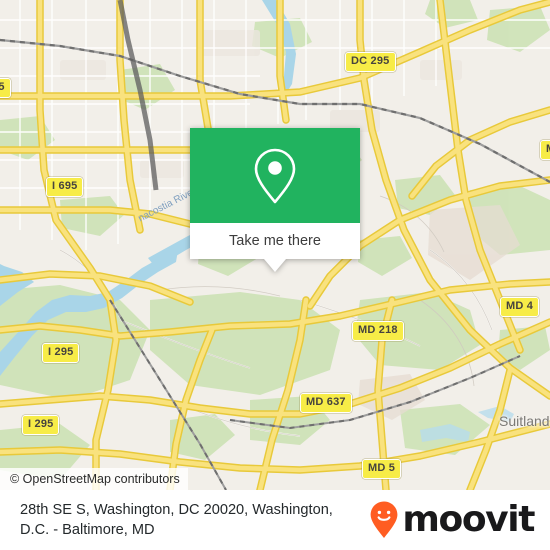 The image size is (550, 550). Describe the element at coordinates (326, 403) in the screenshot. I see `road-shield: MD 637` at that location.